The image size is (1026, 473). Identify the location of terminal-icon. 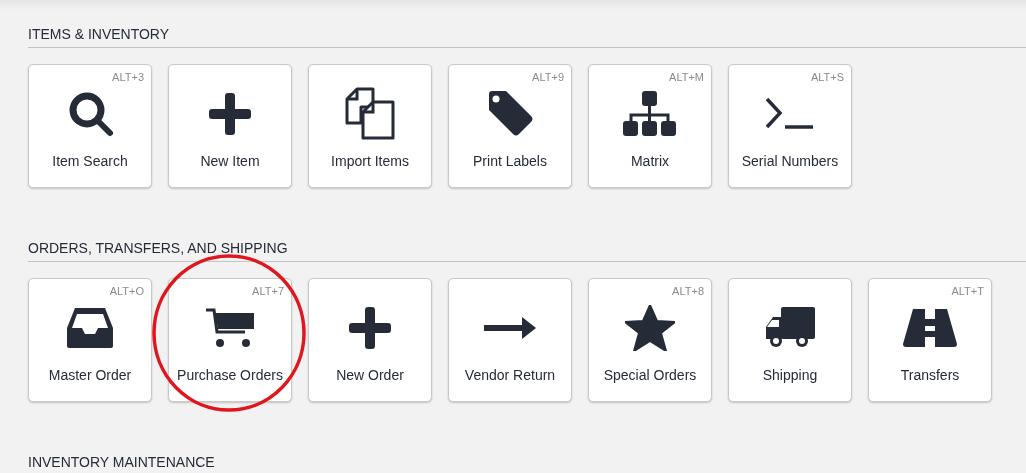
(790, 114).